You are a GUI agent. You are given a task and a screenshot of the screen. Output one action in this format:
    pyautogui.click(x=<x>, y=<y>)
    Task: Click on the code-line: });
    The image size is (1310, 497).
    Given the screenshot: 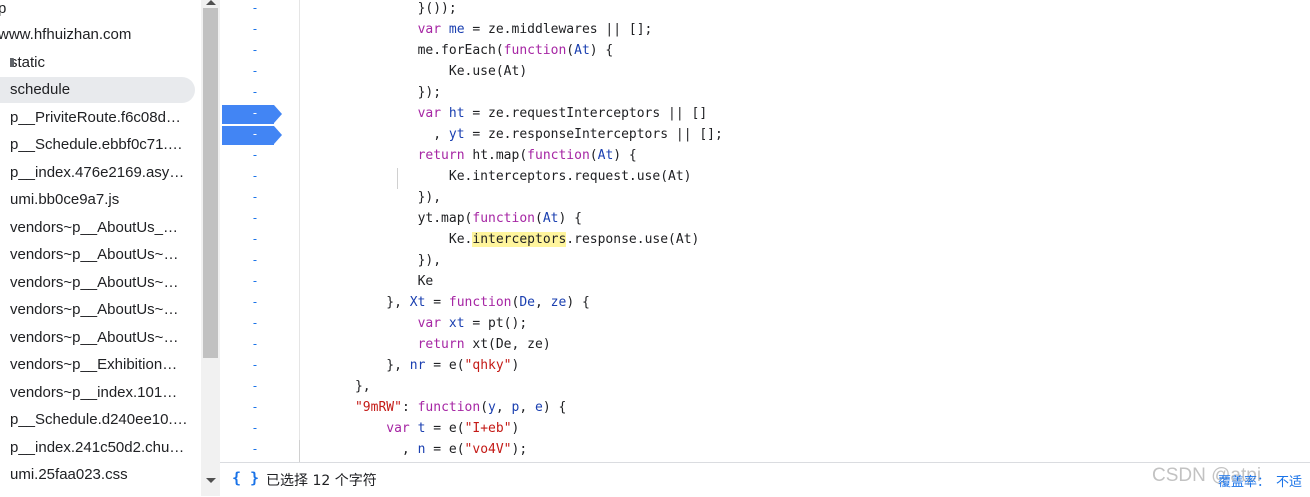 What is the action you would take?
    pyautogui.click(x=375, y=92)
    